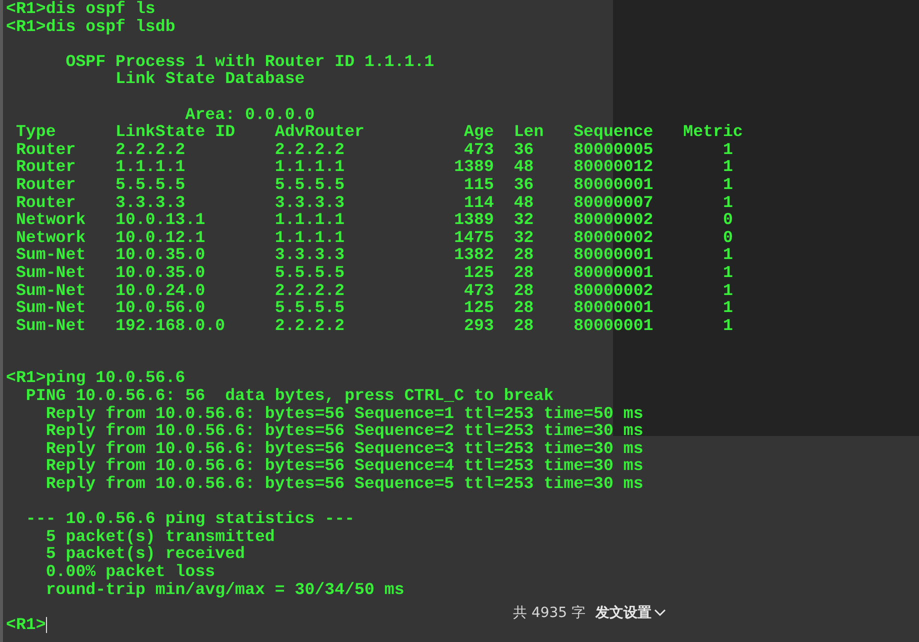 The width and height of the screenshot is (919, 642). Describe the element at coordinates (373, 308) in the screenshot. I see `terminal-line: Sum-Net 10.0.56.0 5.5.5.5 125 28 80000001 1` at that location.